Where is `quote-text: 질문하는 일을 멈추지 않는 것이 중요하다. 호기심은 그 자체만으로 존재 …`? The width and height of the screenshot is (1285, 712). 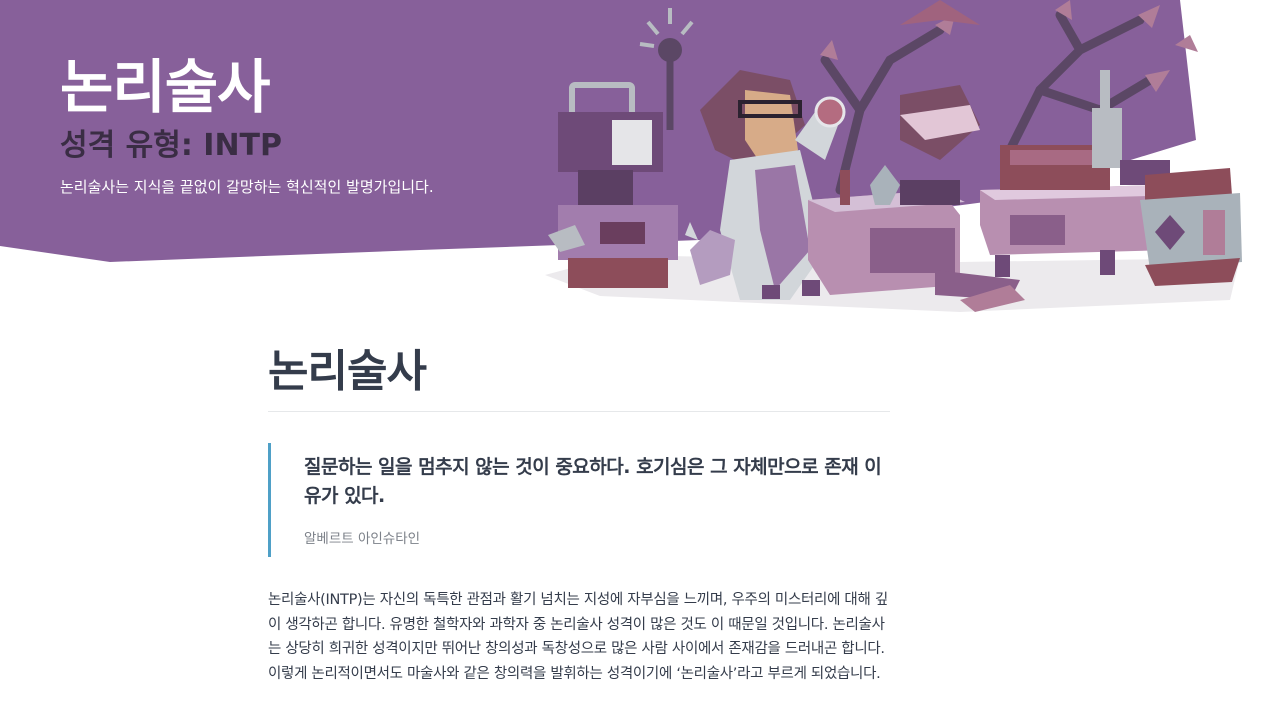
quote-text: 질문하는 일을 멈추지 않는 것이 중요하다. 호기심은 그 자체만으로 존재 … is located at coordinates (593, 481).